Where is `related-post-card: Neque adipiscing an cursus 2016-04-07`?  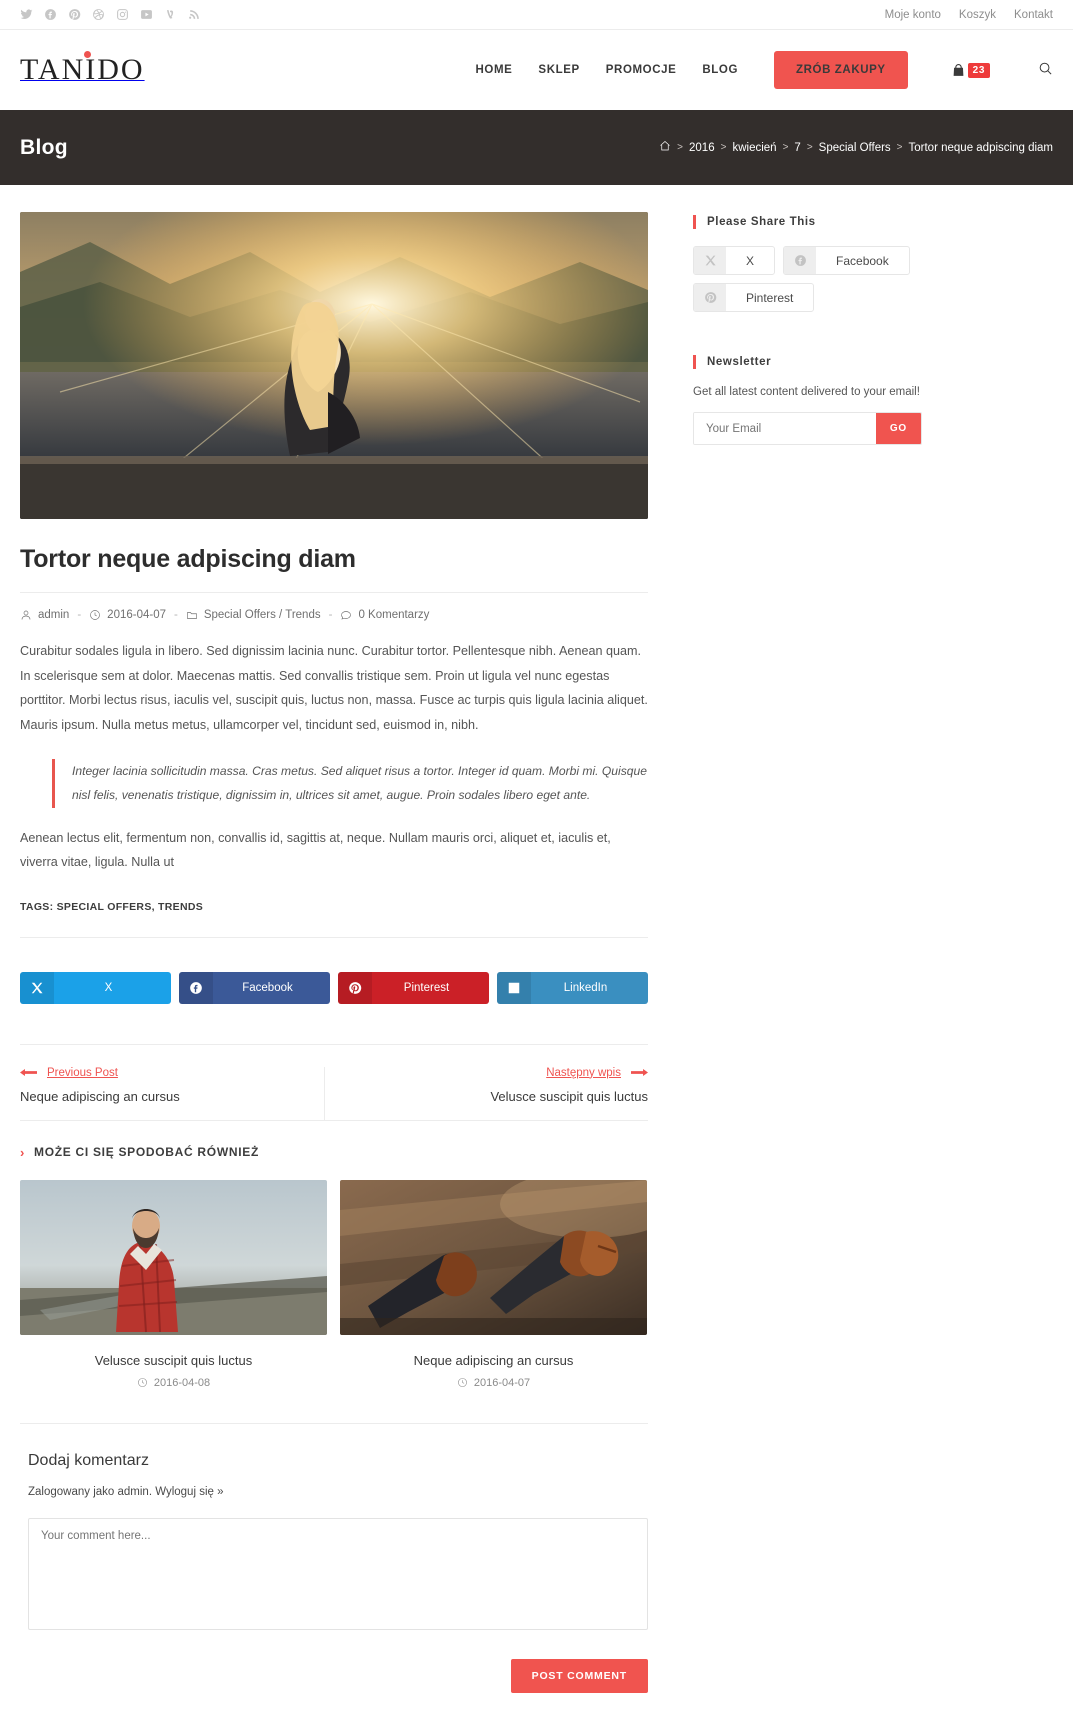
related-post-card: Neque adipiscing an cursus 2016-04-07 is located at coordinates (493, 1284).